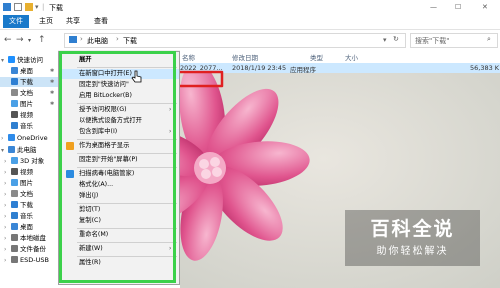 This screenshot has height=288, width=500. What do you see at coordinates (119, 196) in the screenshot?
I see `menu-item: 弹出(J)` at bounding box center [119, 196].